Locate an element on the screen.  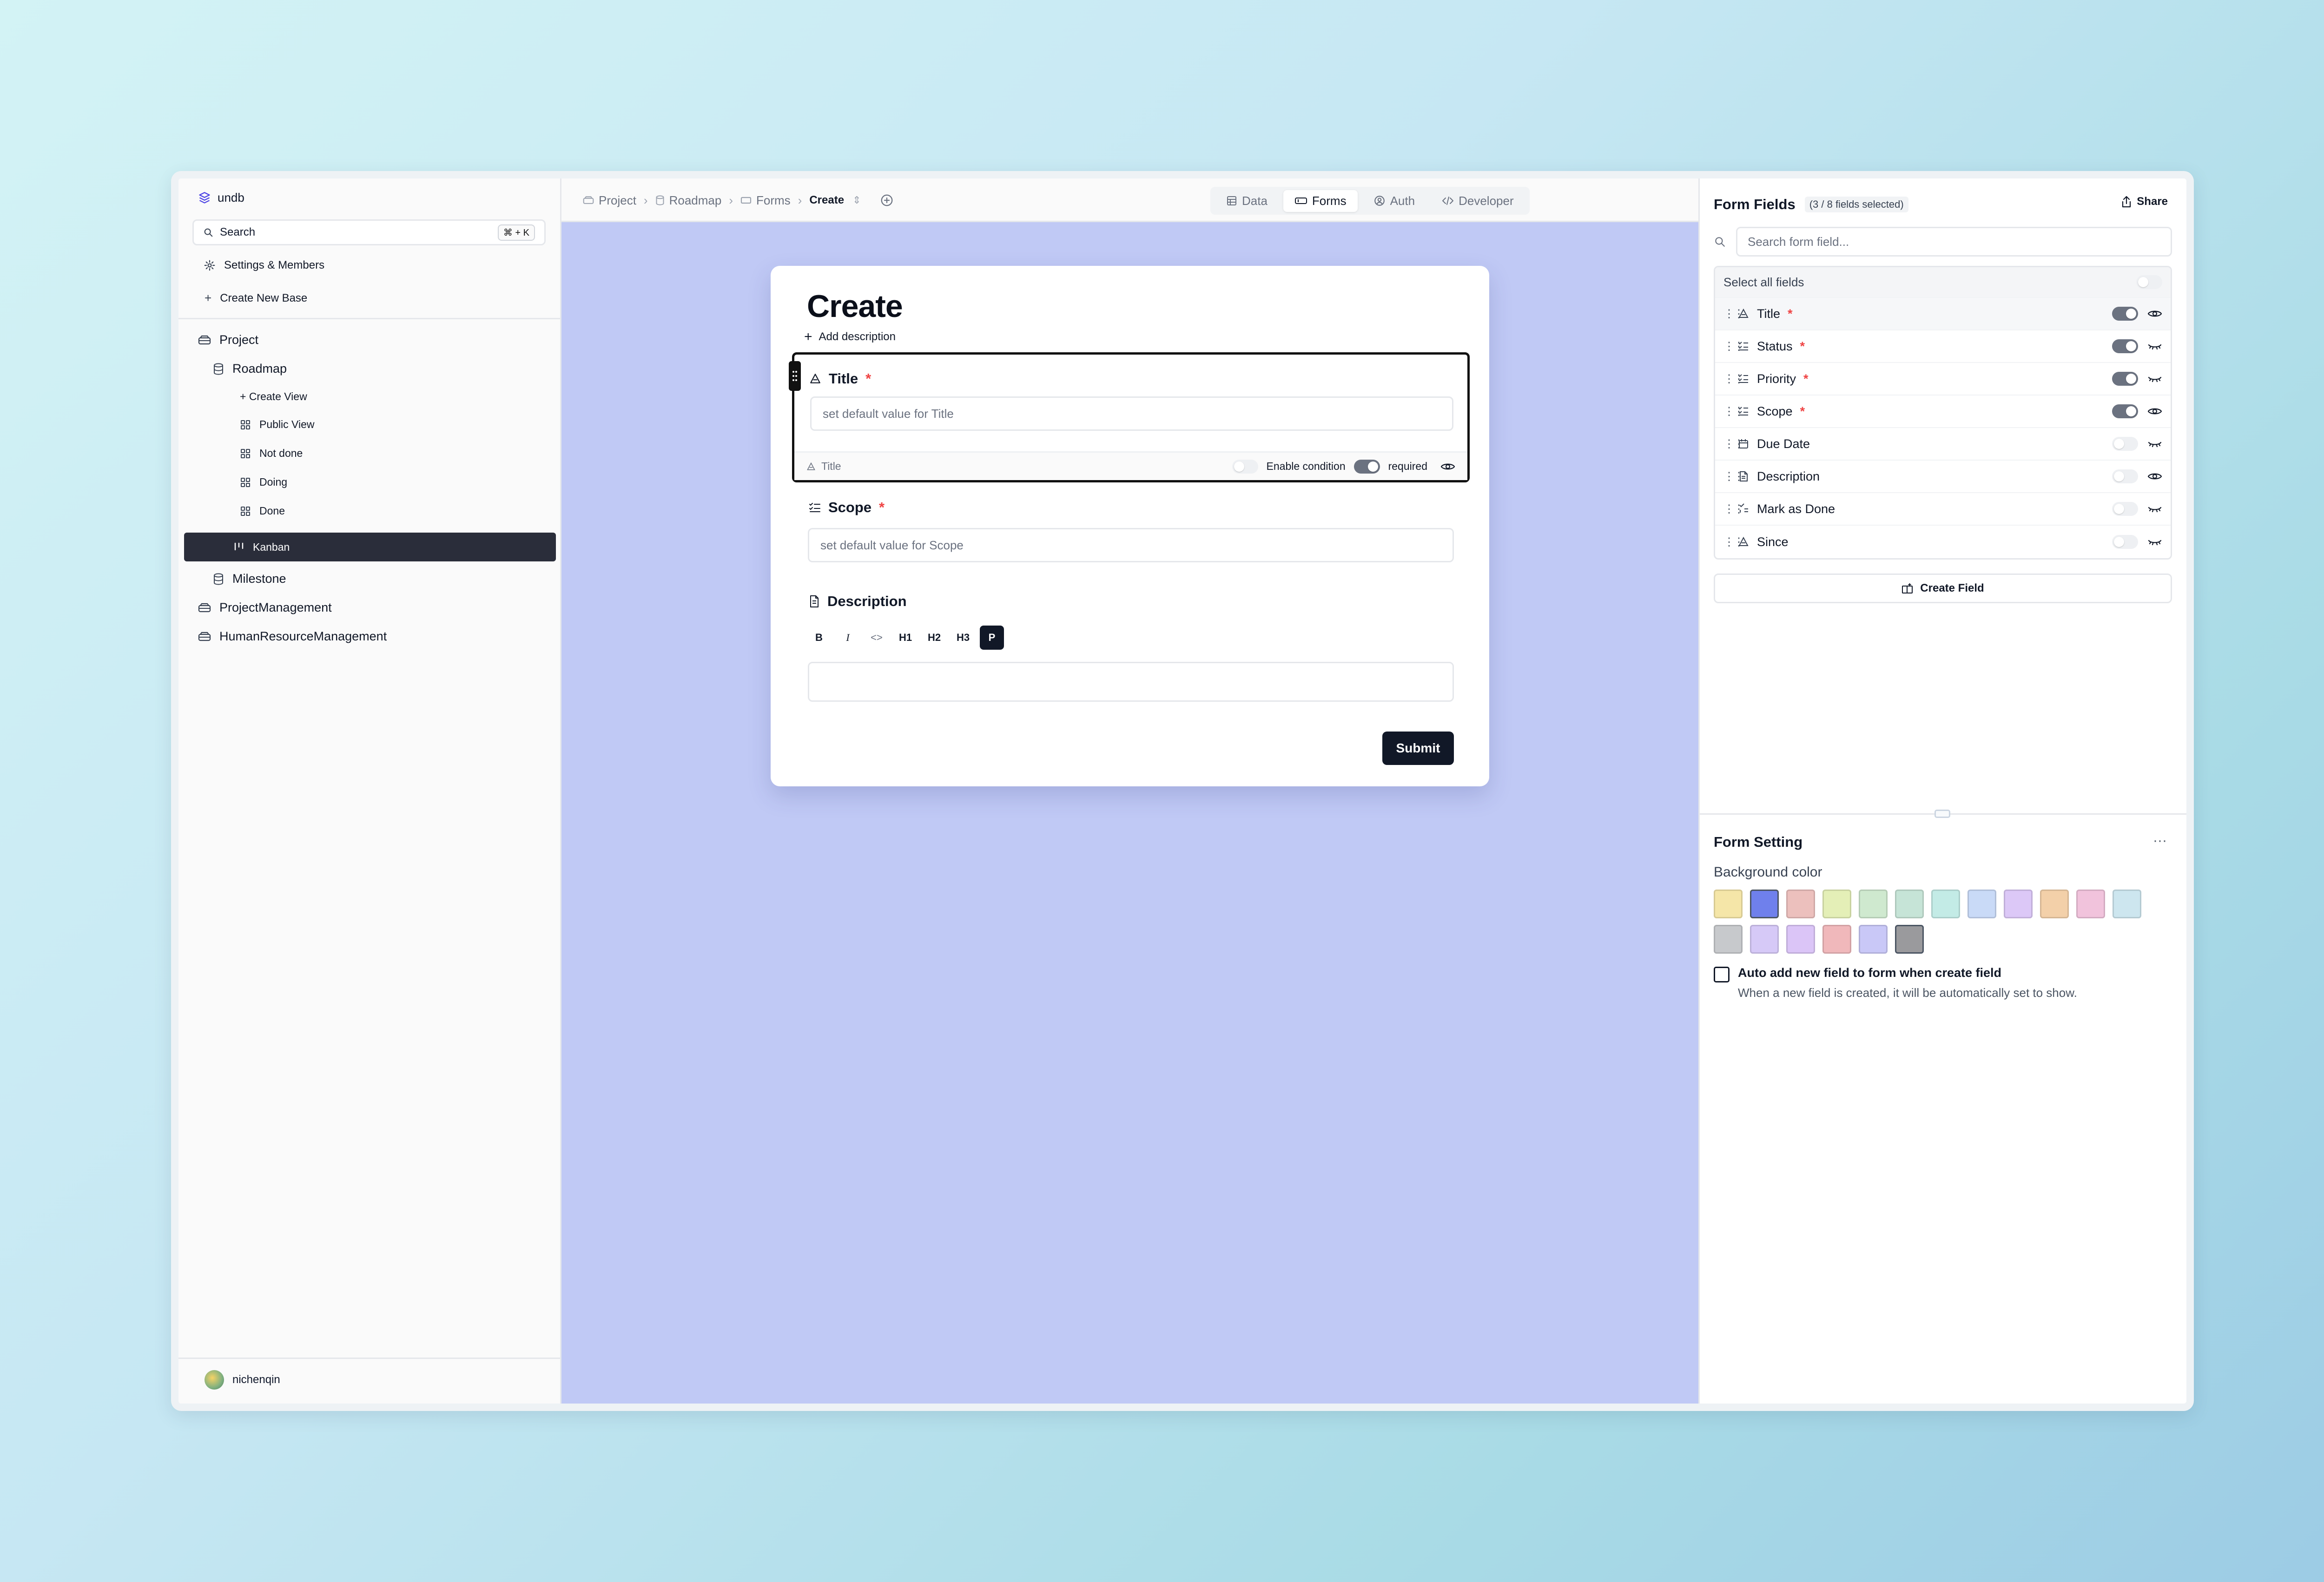
form-field-row: ⋮⋮ Status * is located at coordinates (1943, 346).